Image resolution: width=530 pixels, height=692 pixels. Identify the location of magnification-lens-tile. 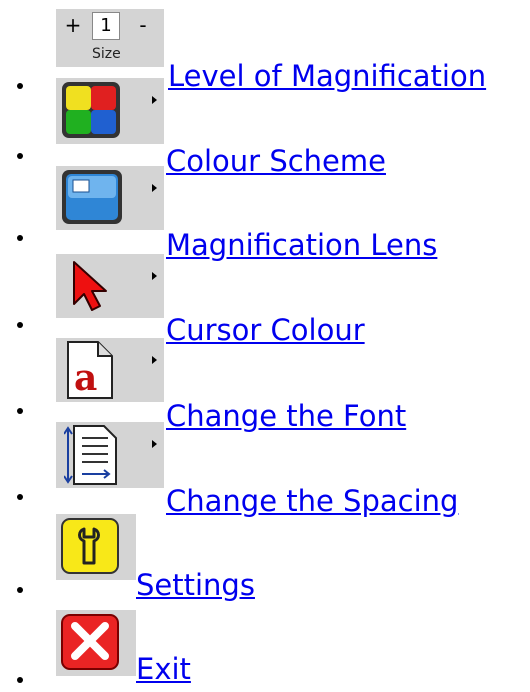
(110, 198).